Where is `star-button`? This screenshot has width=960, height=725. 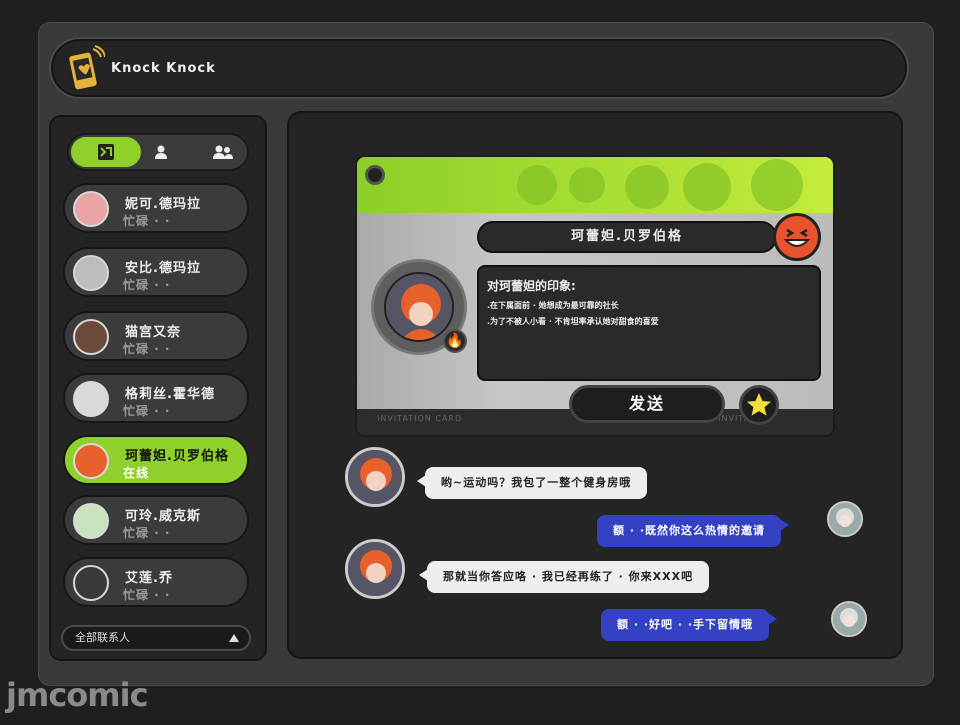 star-button is located at coordinates (759, 405).